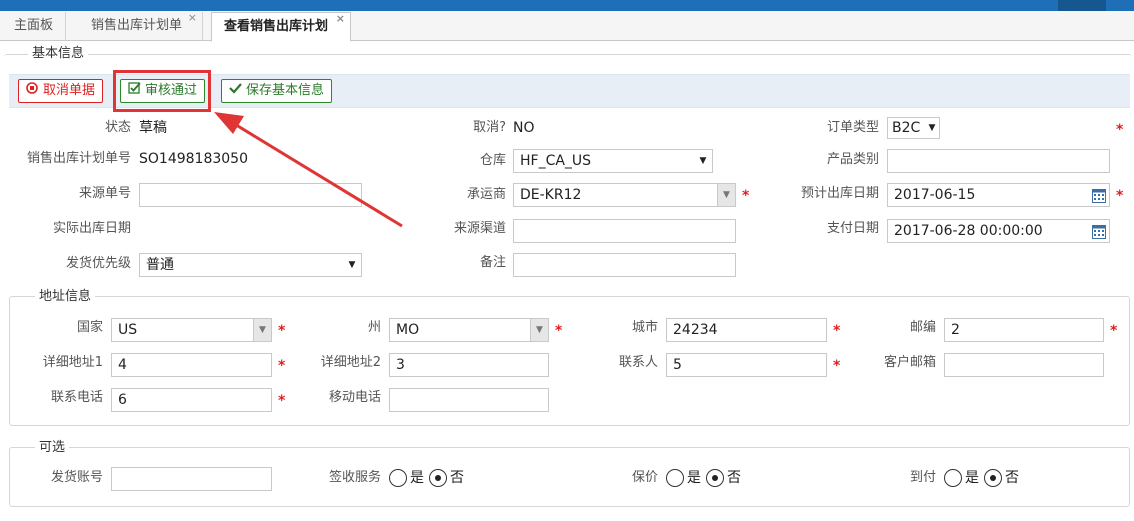 Image resolution: width=1134 pixels, height=521 pixels. Describe the element at coordinates (1082, 5) in the screenshot. I see `header-active-block` at that location.